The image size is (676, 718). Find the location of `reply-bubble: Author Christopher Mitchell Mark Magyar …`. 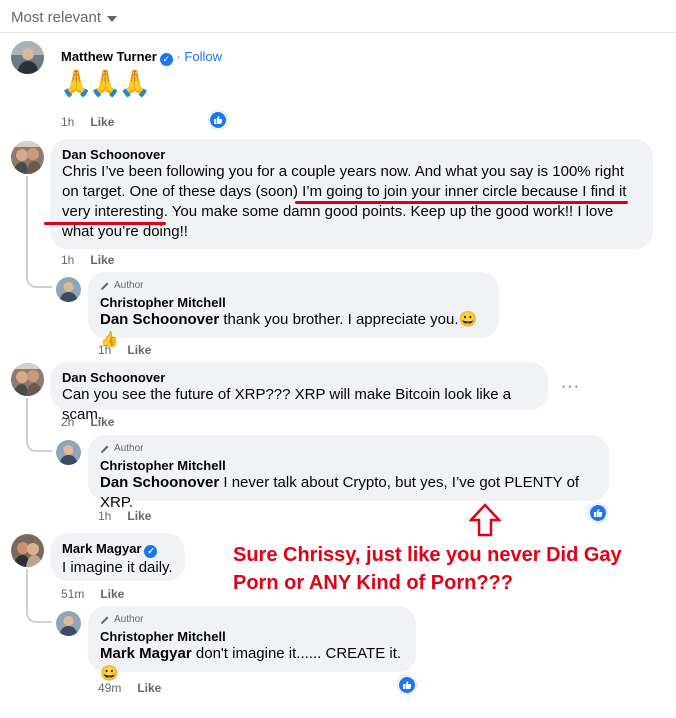

reply-bubble: Author Christopher Mitchell Mark Magyar … is located at coordinates (252, 644).